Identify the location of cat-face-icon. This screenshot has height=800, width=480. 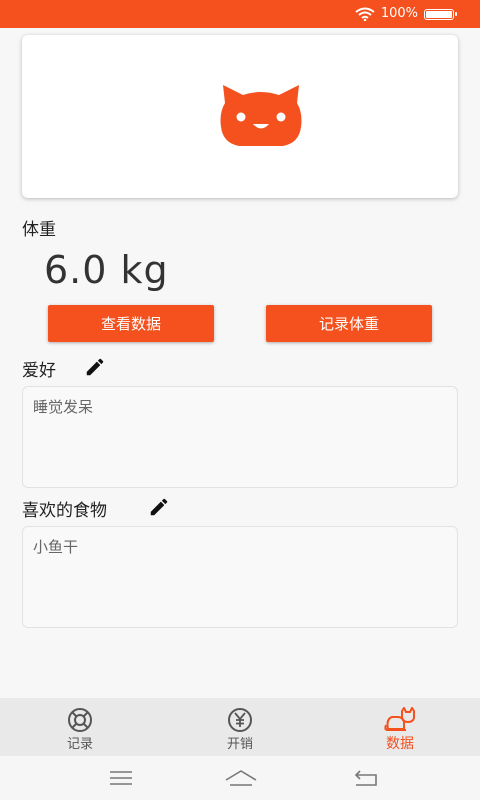
(261, 115).